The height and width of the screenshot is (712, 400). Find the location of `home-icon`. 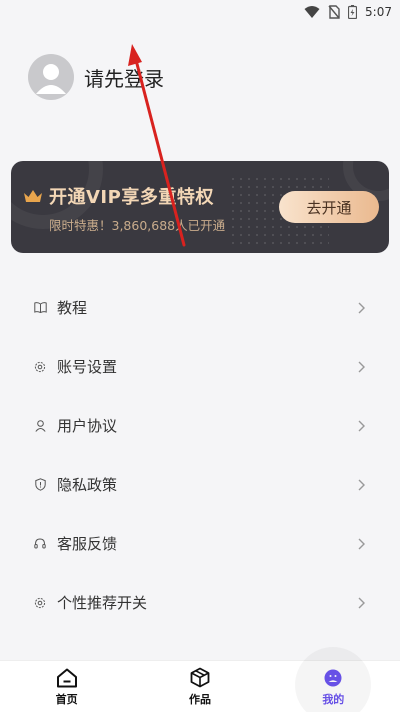

home-icon is located at coordinates (67, 678).